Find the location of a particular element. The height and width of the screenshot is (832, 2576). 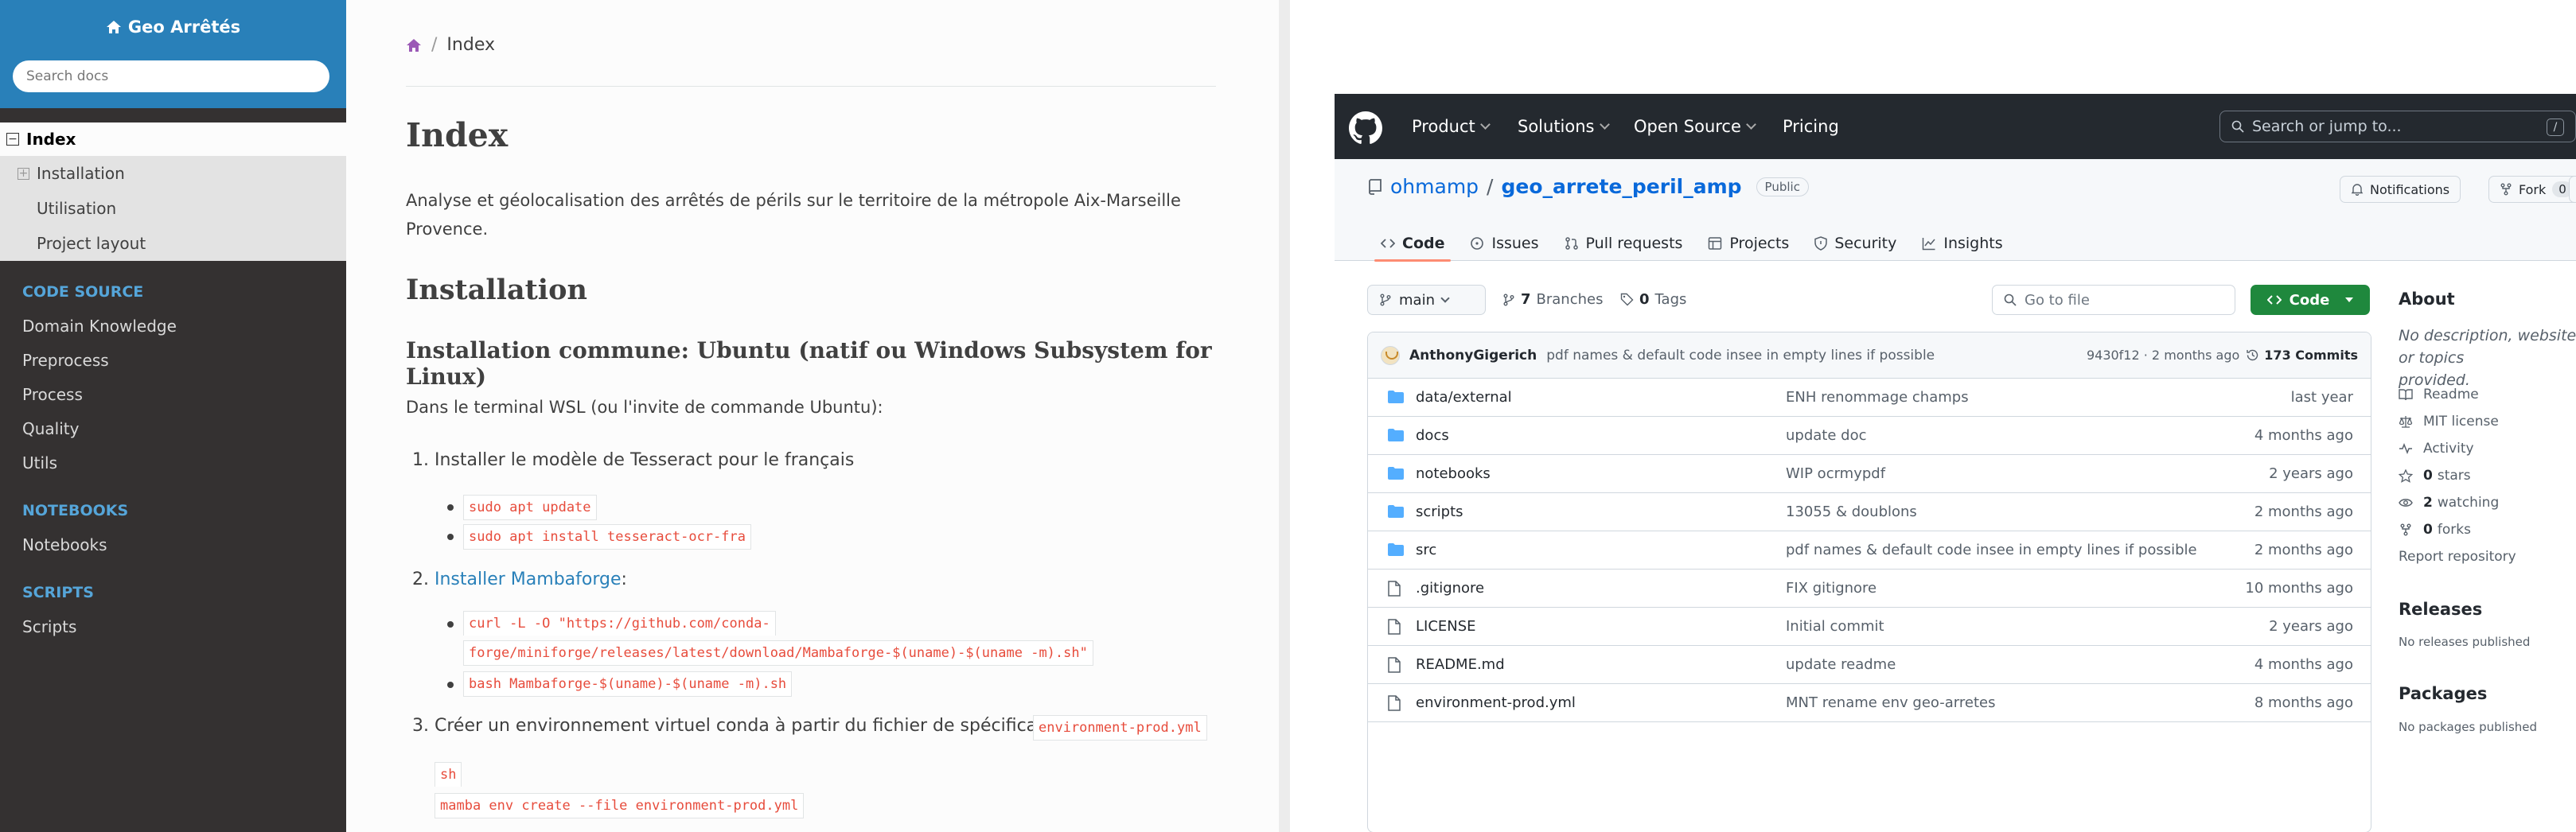

commit-author-link: AnthonyGigerich is located at coordinates (1473, 356).